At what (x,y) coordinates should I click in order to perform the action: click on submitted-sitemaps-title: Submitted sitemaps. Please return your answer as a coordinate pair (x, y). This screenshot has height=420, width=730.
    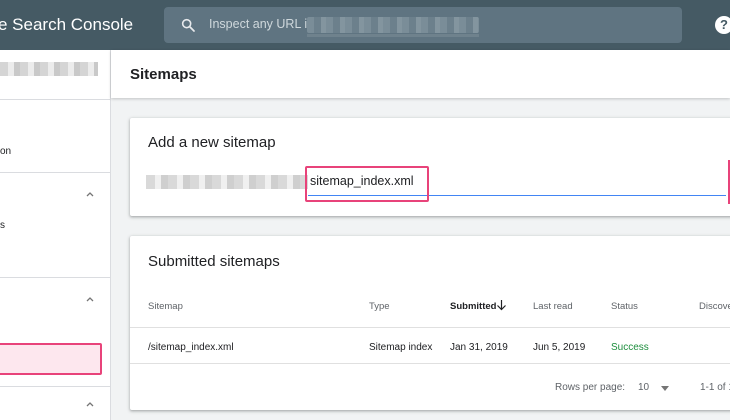
    Looking at the image, I should click on (214, 261).